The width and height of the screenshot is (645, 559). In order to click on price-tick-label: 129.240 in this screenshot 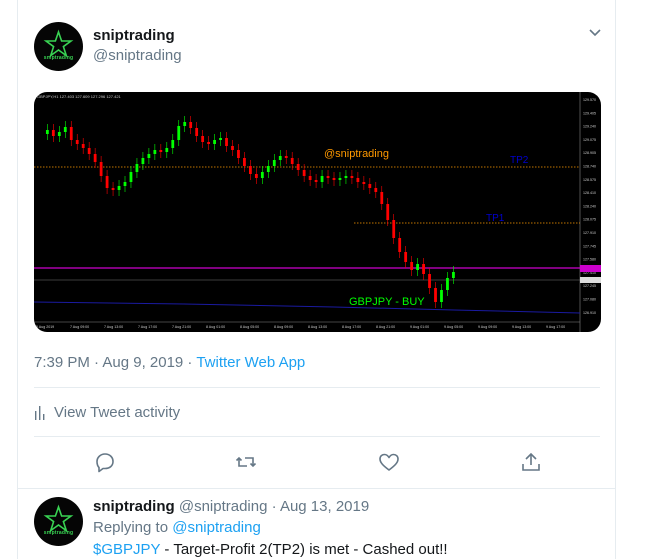, I will do `click(589, 127)`.